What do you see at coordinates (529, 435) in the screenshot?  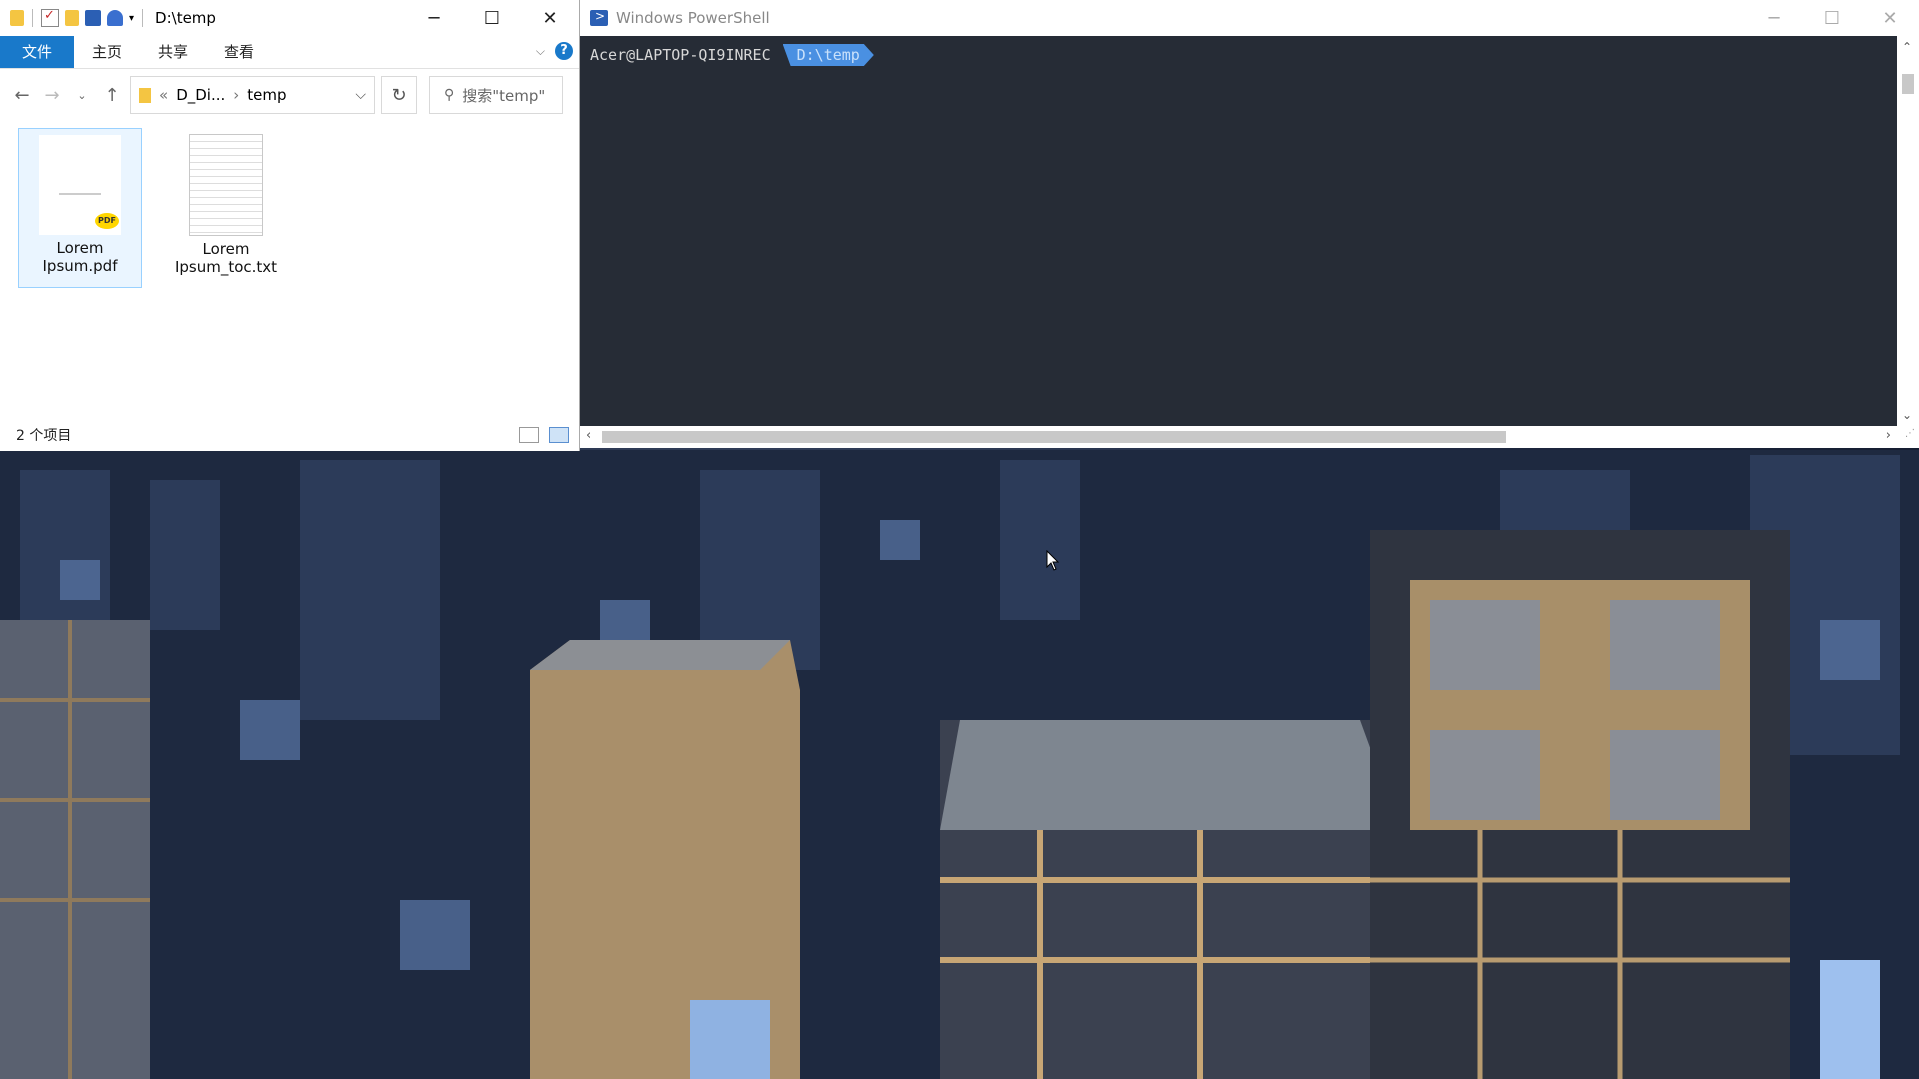 I see `details-view-icon` at bounding box center [529, 435].